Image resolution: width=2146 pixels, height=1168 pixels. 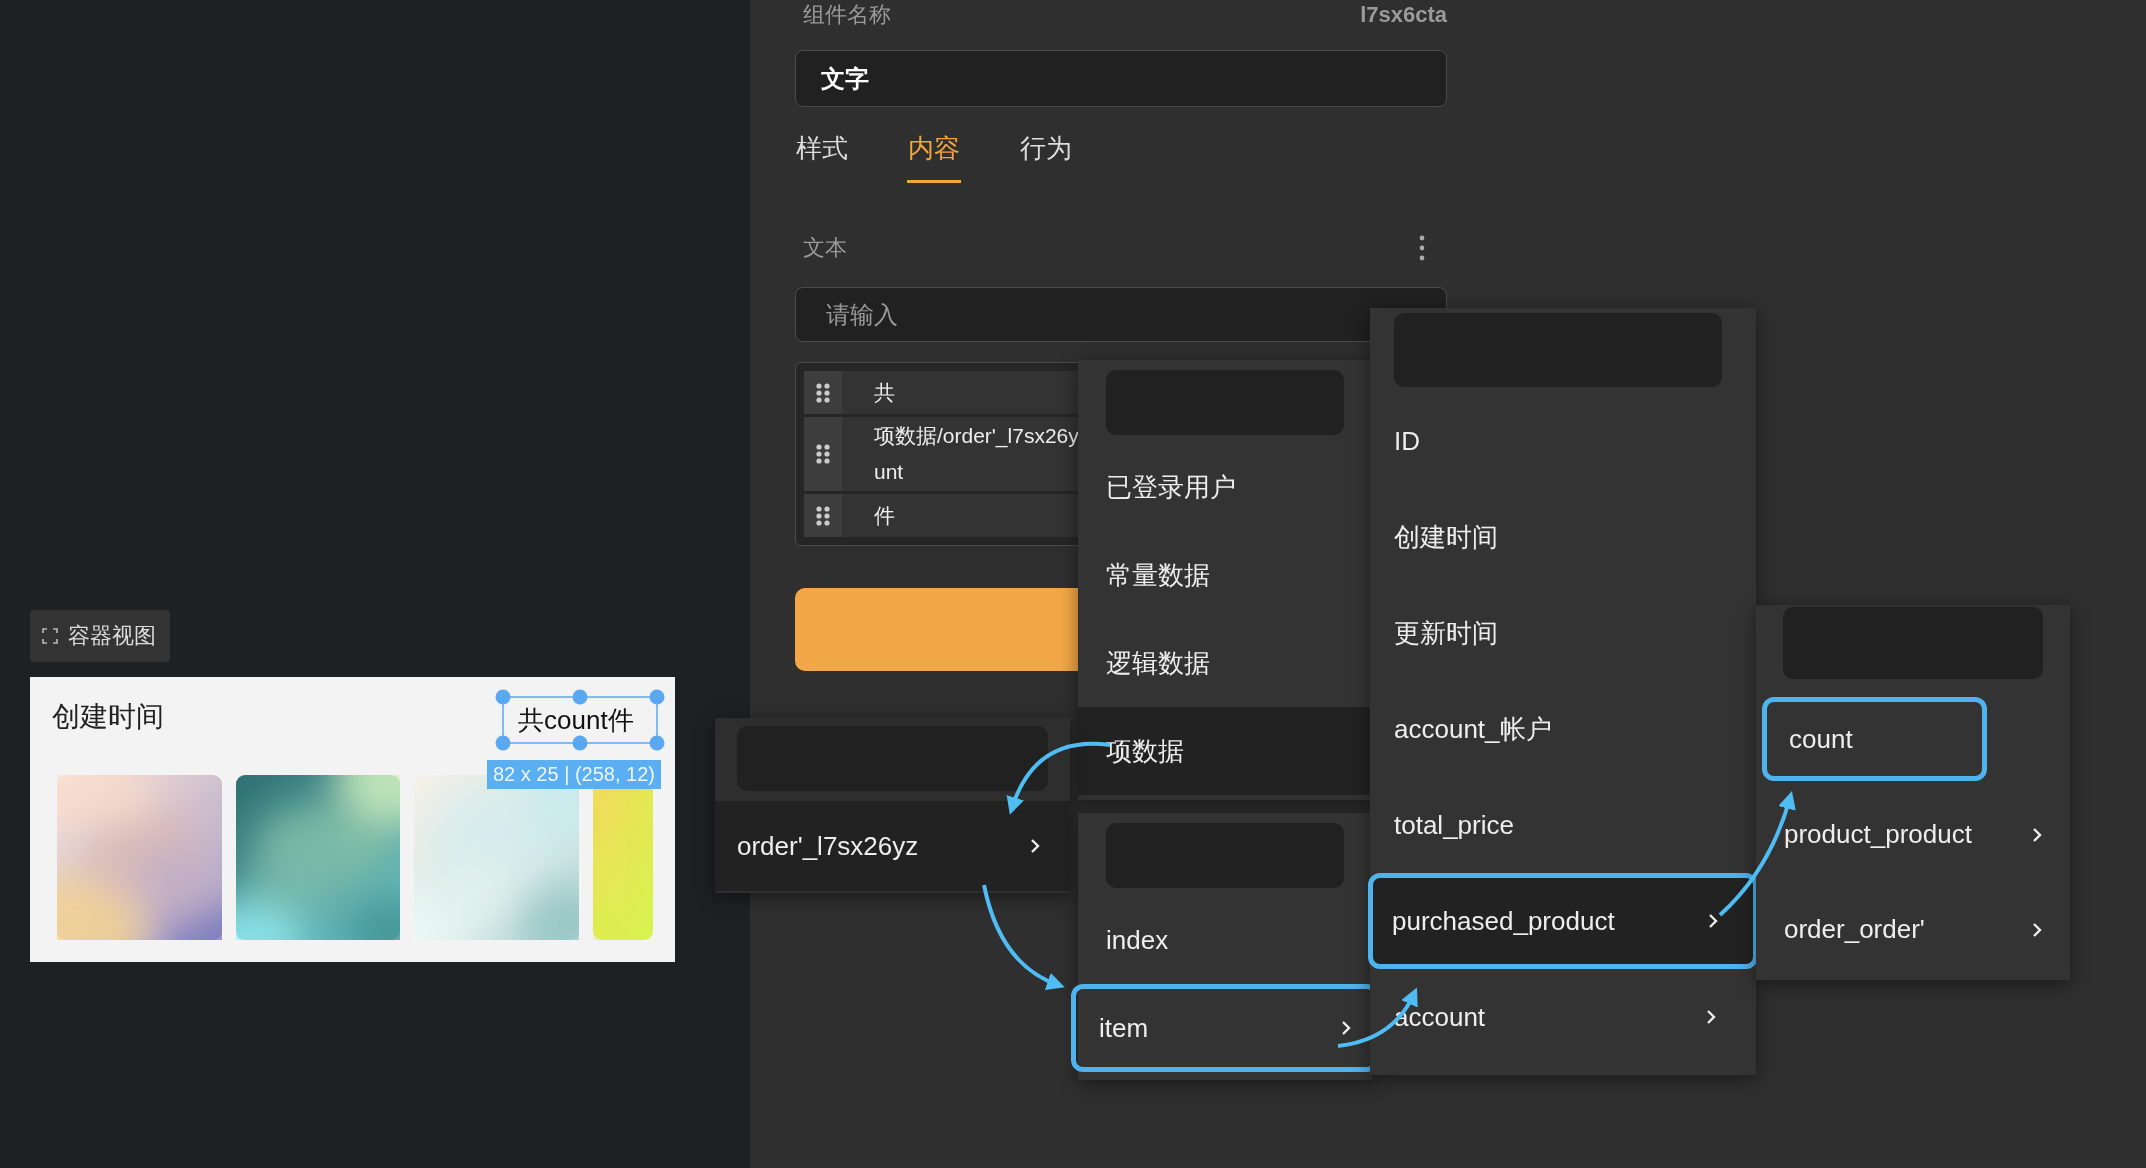 I want to click on token-text: 项数据/order'_l7sx26y, so click(x=976, y=436).